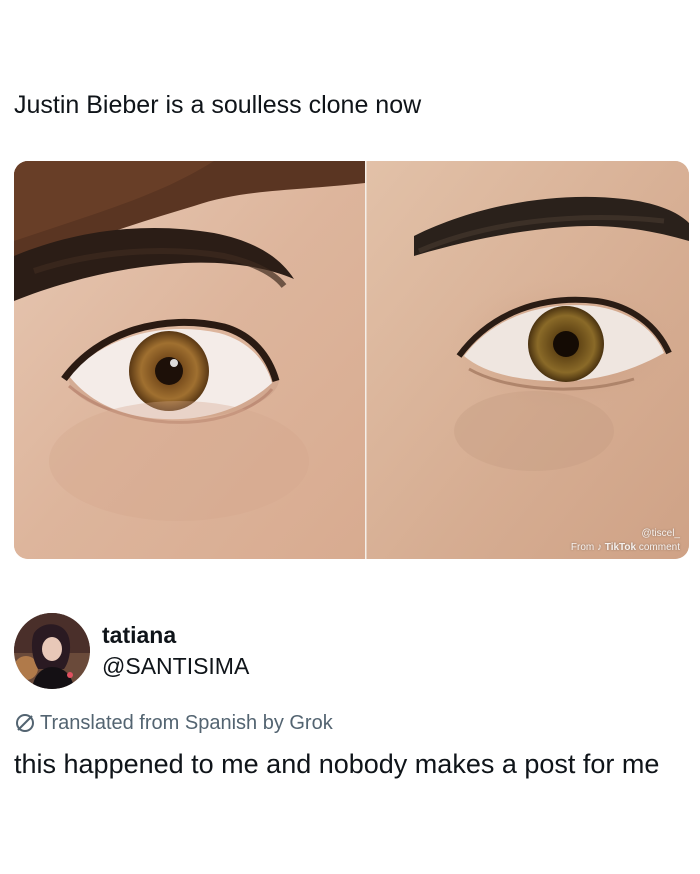  I want to click on tiktok-logo-icon: ♪, so click(599, 547).